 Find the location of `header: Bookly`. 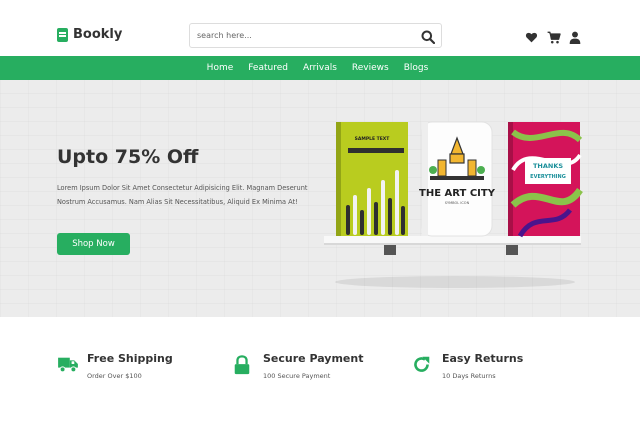

header: Bookly is located at coordinates (320, 28).